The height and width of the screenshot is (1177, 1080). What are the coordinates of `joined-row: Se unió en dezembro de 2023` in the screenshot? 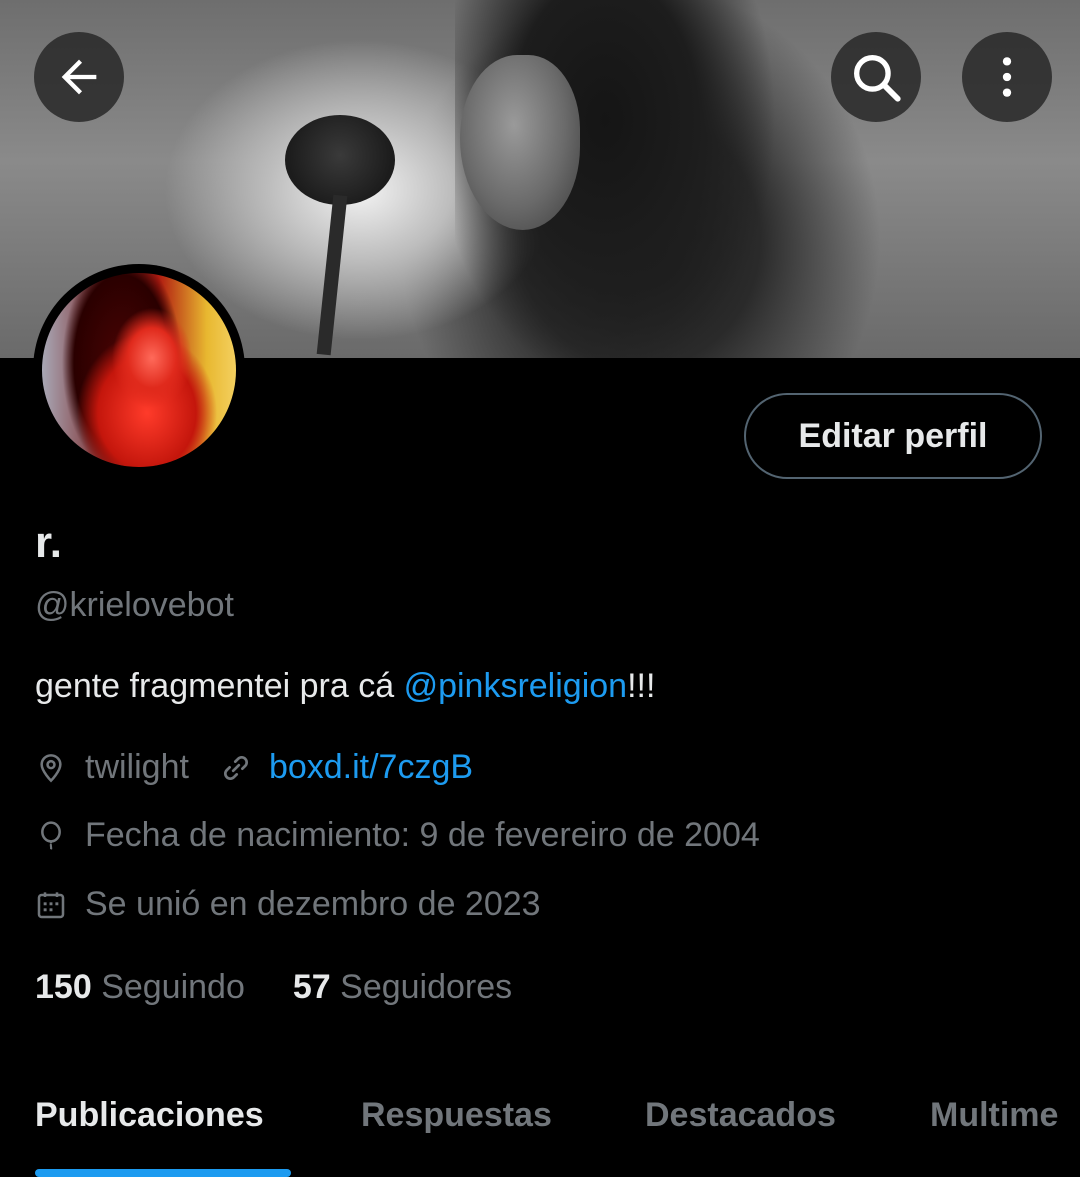 It's located at (288, 904).